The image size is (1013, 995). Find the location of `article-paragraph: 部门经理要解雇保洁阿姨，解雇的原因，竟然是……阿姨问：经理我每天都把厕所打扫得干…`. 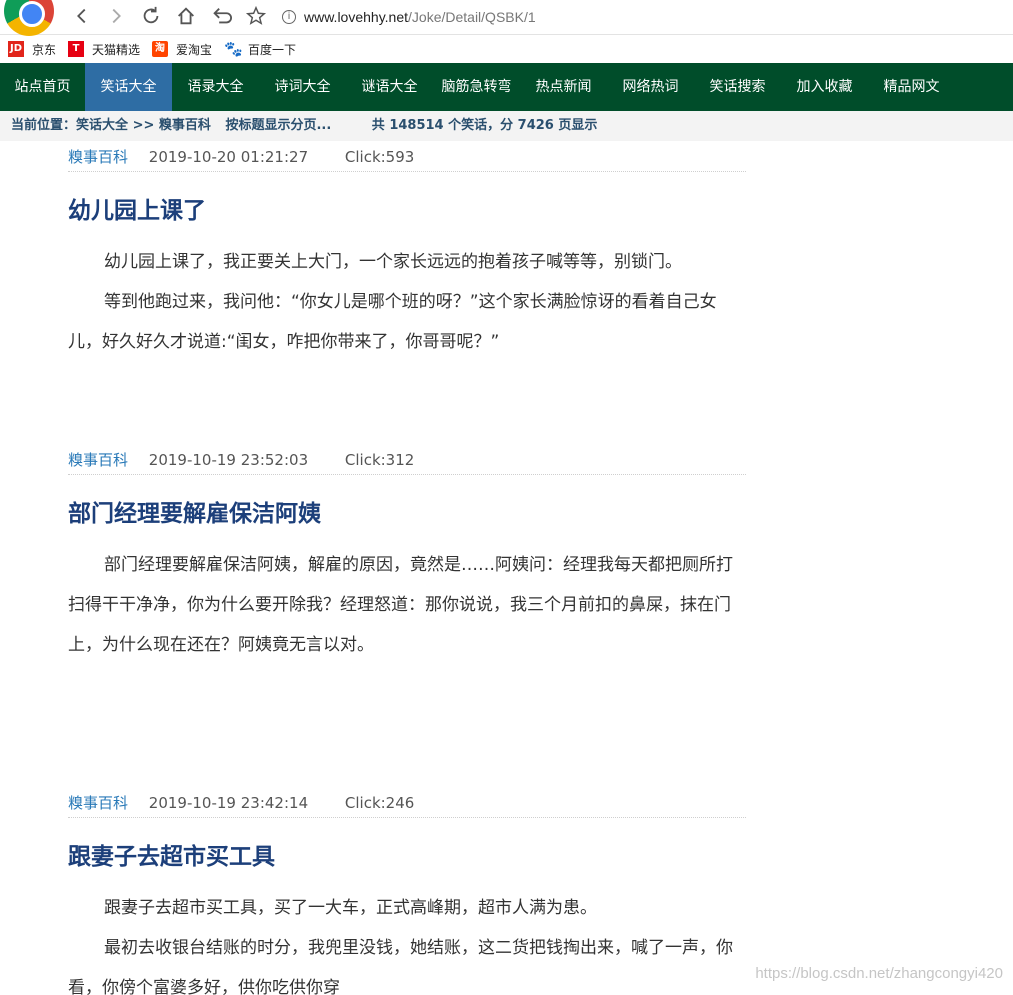

article-paragraph: 部门经理要解雇保洁阿姨，解雇的原因，竟然是……阿姨问：经理我每天都把厕所打扫得干… is located at coordinates (400, 605).